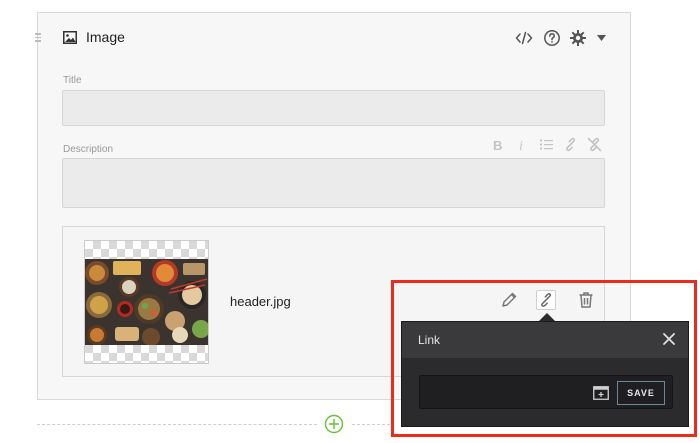 Image resolution: width=700 pixels, height=443 pixels. What do you see at coordinates (333, 183) in the screenshot?
I see `description-input` at bounding box center [333, 183].